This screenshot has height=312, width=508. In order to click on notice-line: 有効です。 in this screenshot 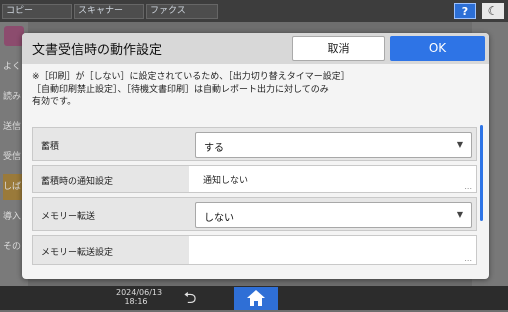, I will do `click(54, 102)`.